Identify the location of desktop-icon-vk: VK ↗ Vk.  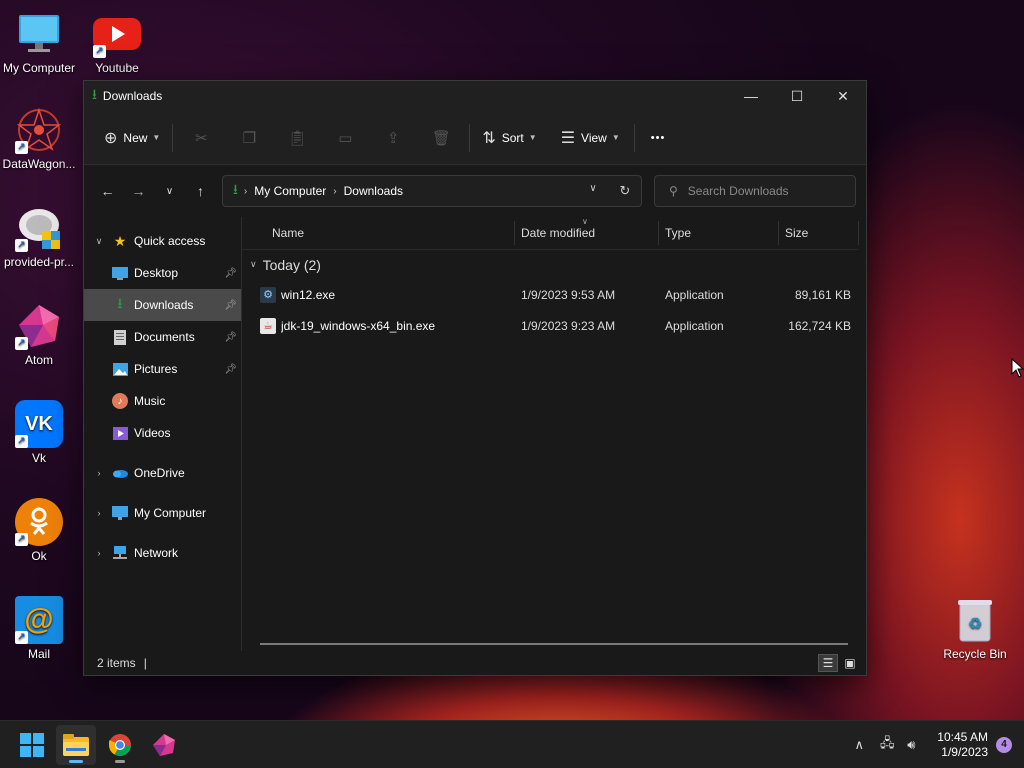
(39, 432).